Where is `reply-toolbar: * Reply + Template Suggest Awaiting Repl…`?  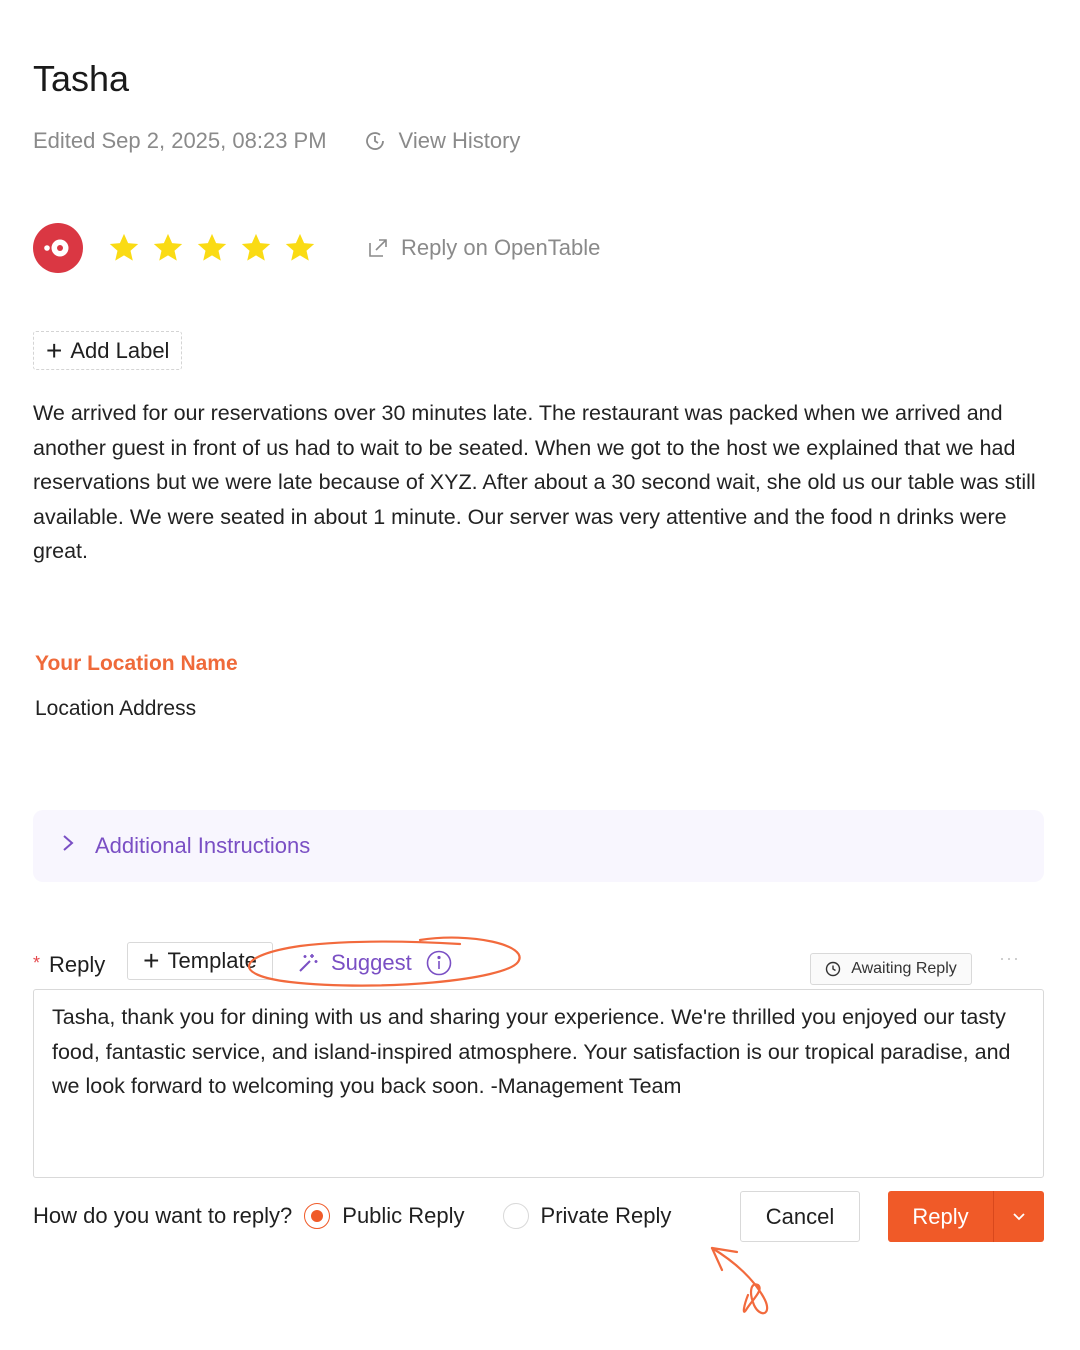
reply-toolbar: * Reply + Template Suggest Awaiting Repl… is located at coordinates (538, 964).